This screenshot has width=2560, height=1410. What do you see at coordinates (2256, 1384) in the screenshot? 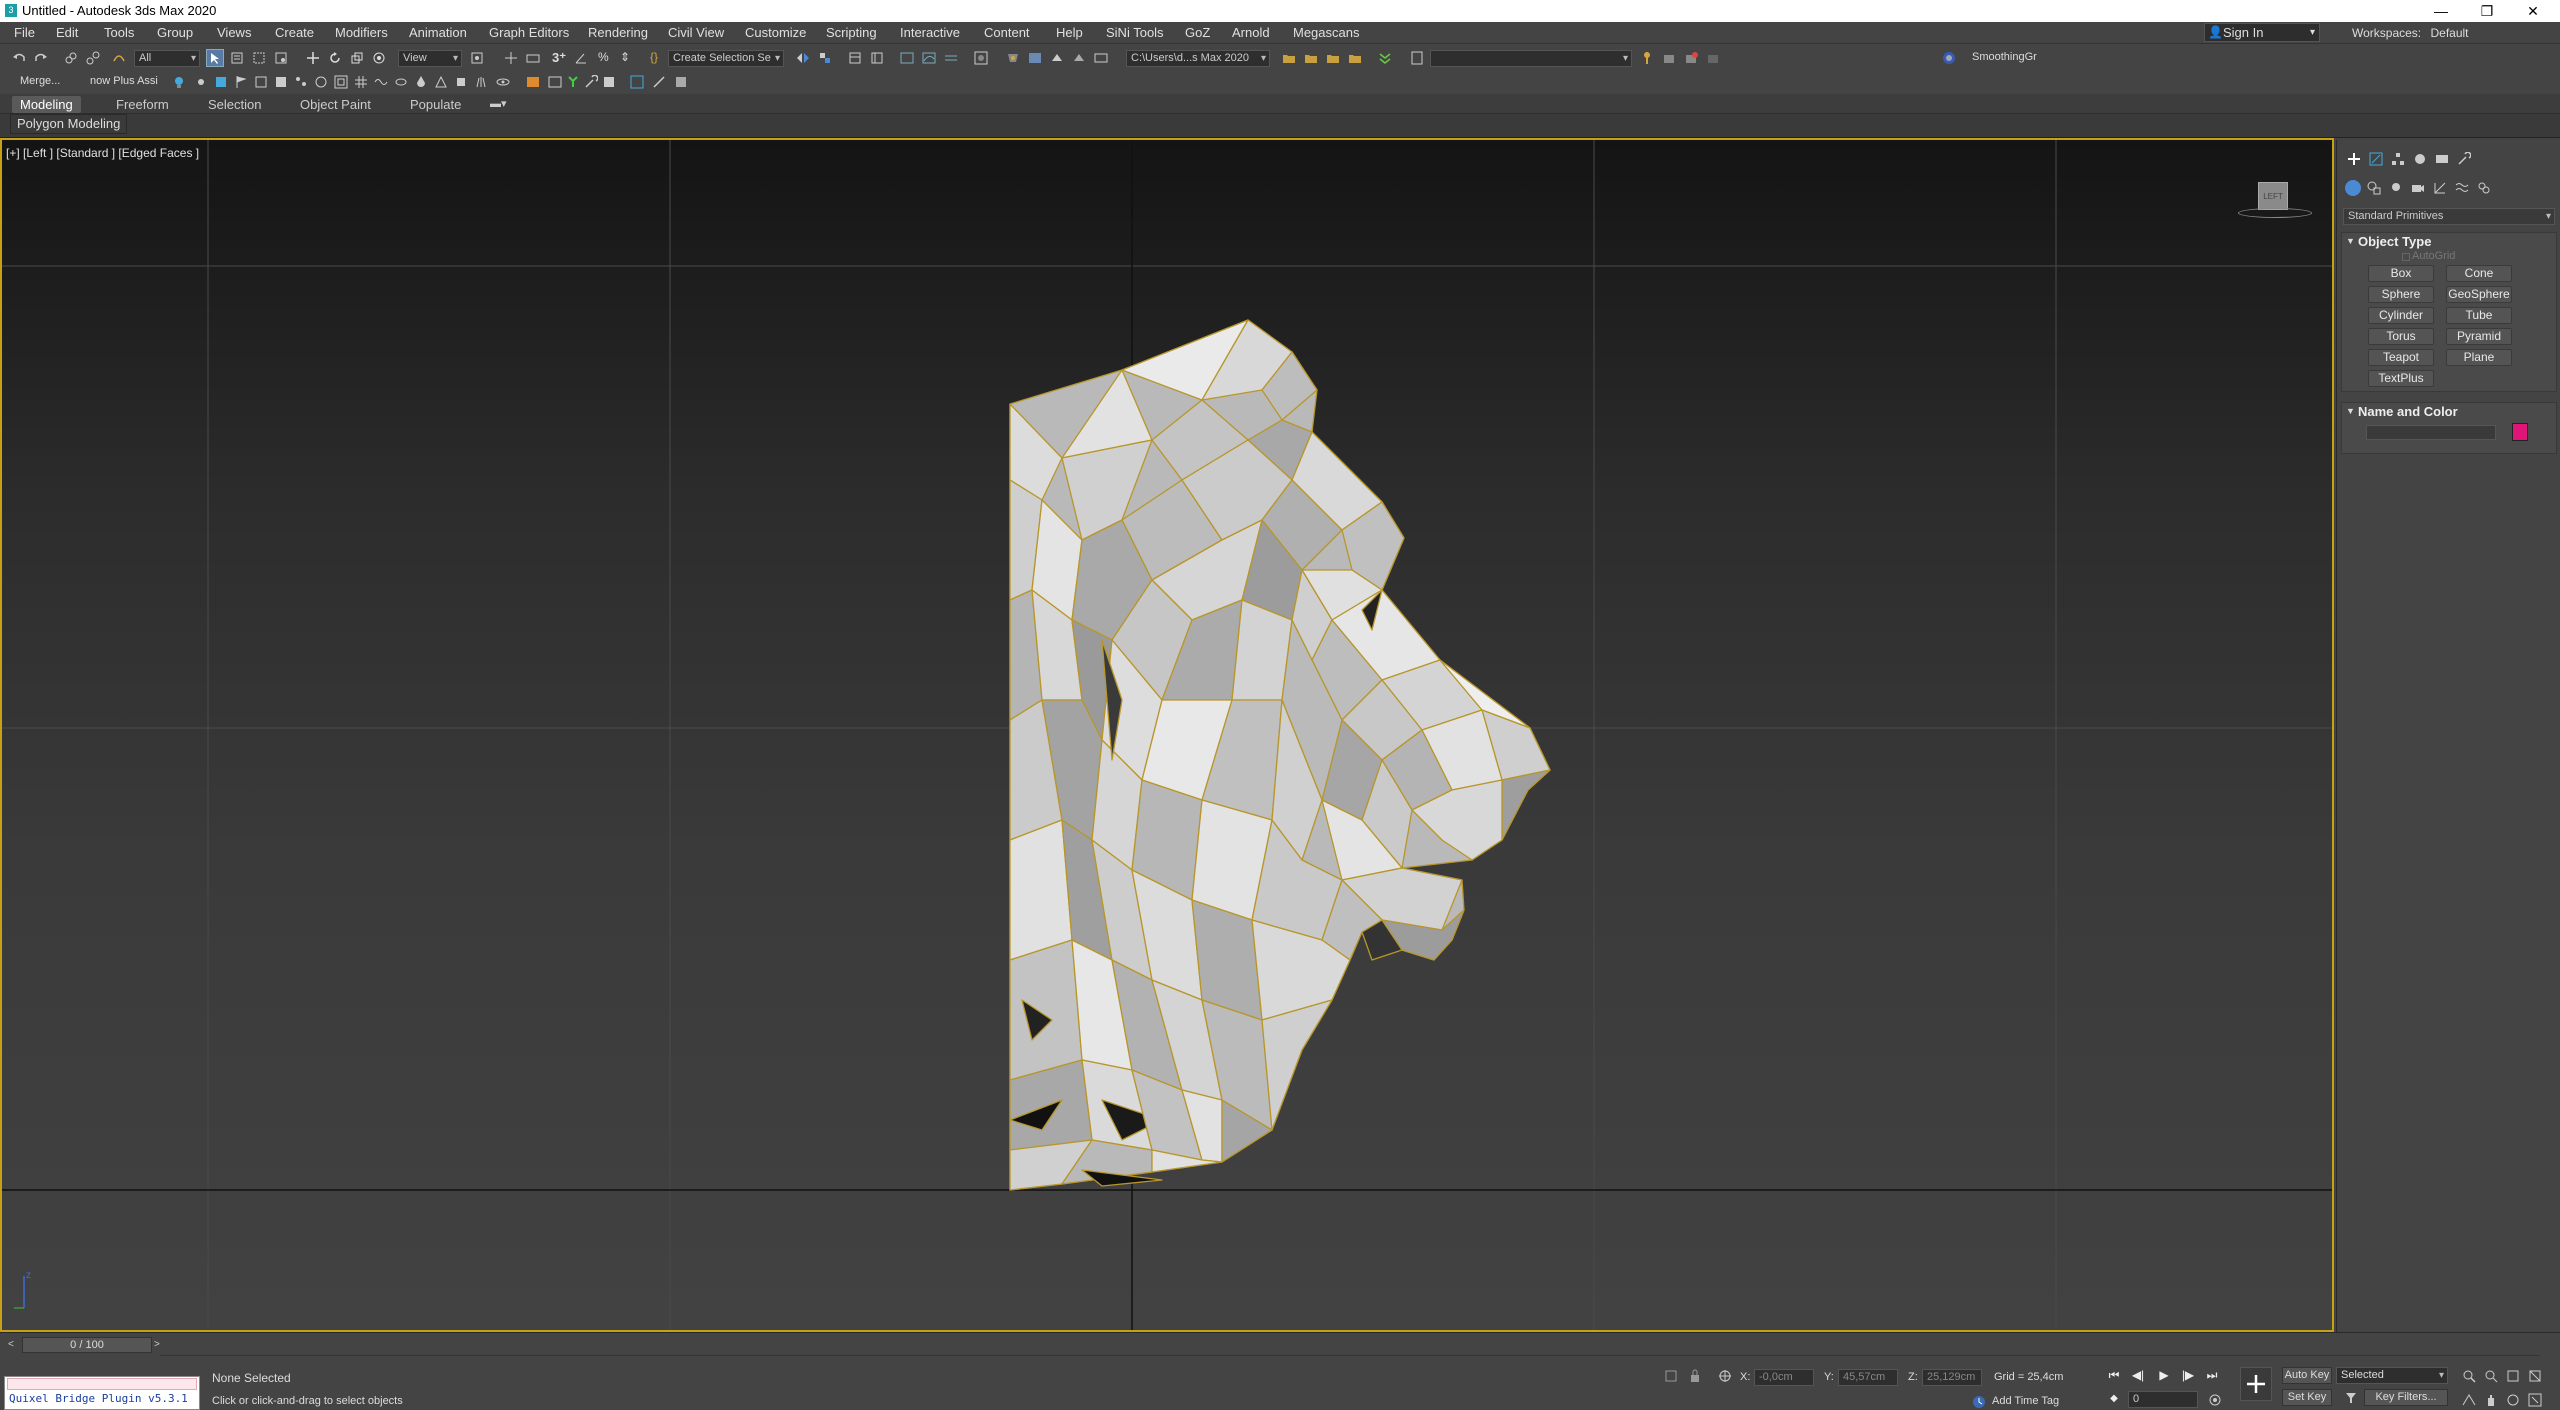
I see `set-keys-button` at bounding box center [2256, 1384].